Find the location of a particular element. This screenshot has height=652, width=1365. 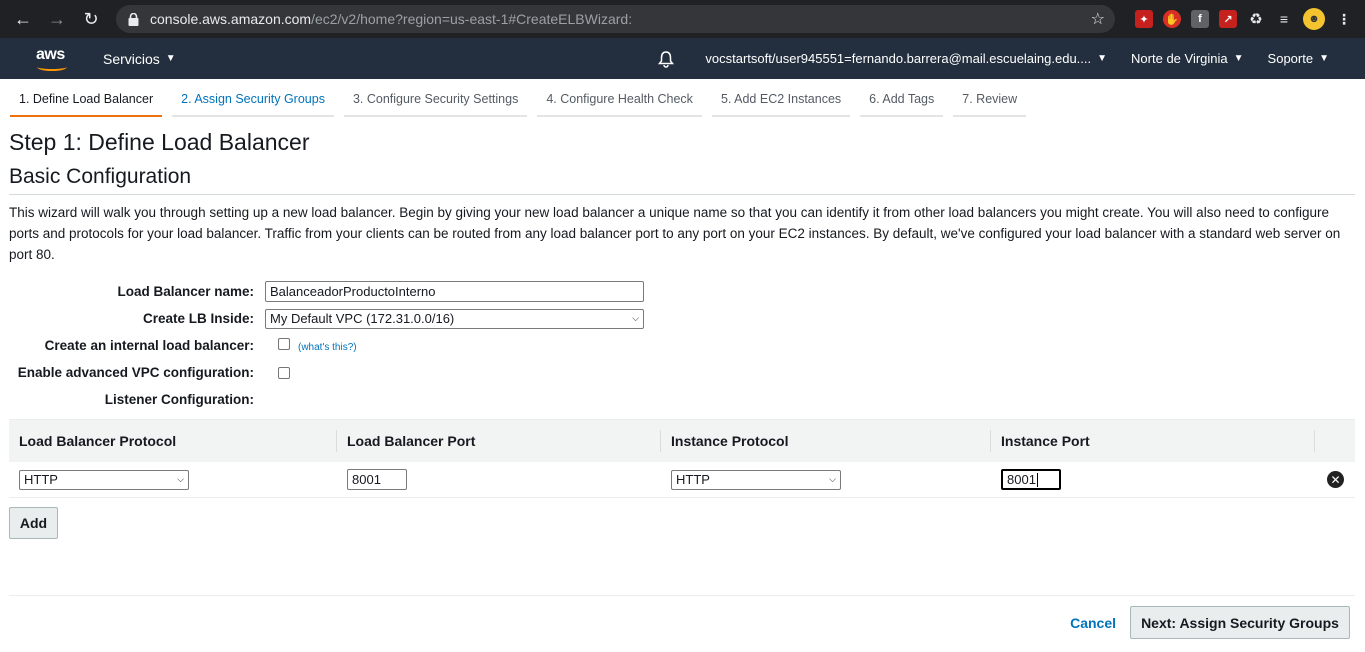

instance-port-input: 8001 is located at coordinates (1031, 479).